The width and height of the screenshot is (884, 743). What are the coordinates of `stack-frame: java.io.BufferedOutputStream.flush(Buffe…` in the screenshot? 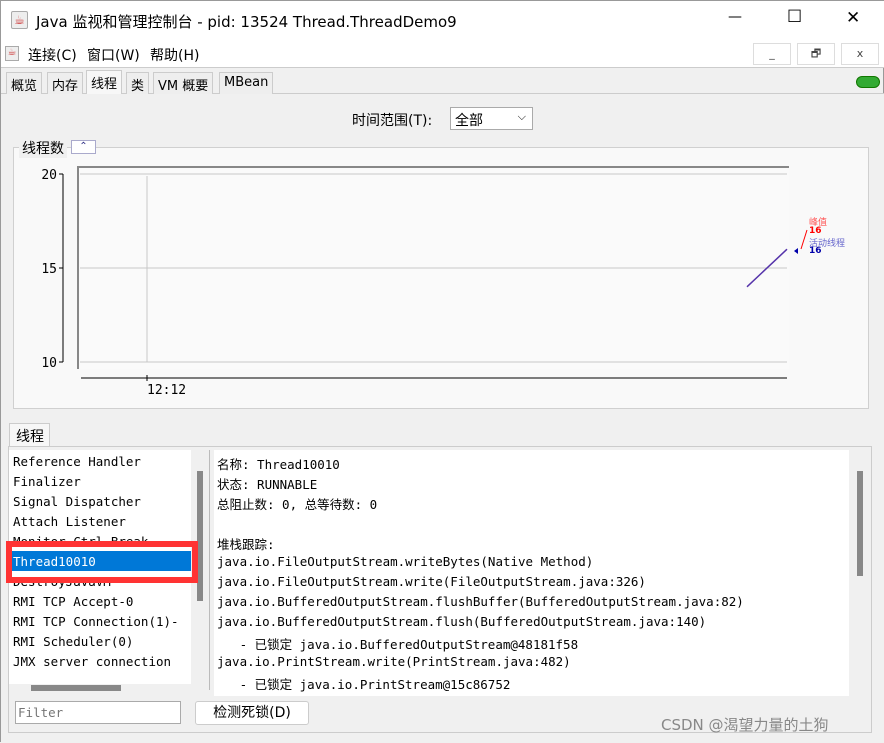 It's located at (462, 621).